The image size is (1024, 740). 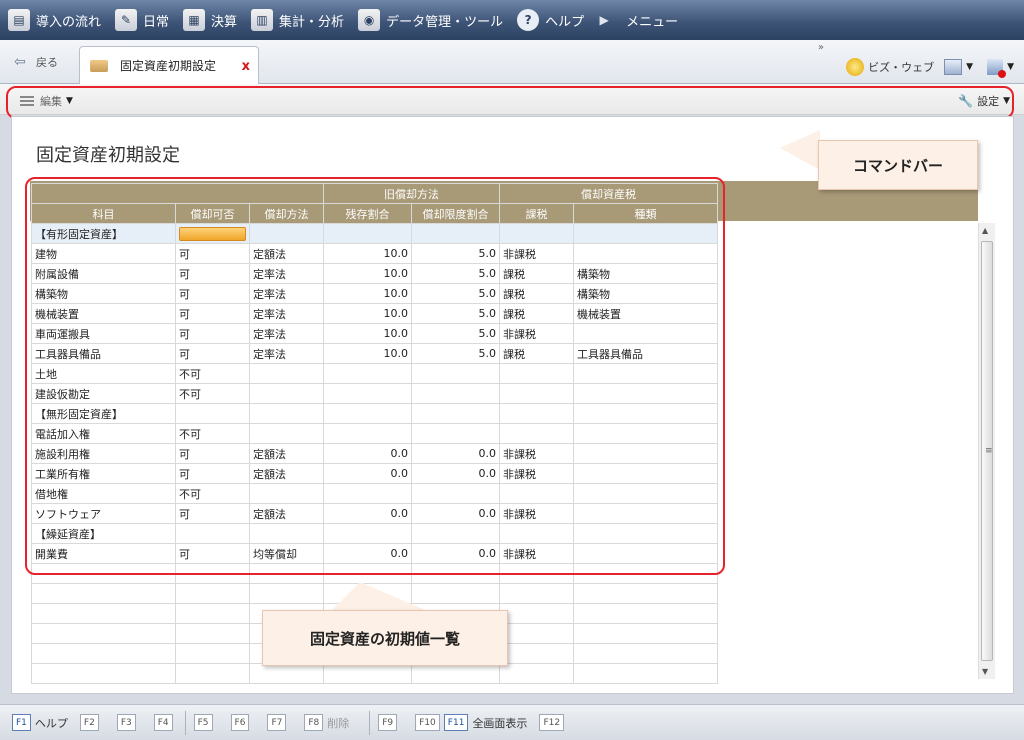 What do you see at coordinates (984, 101) in the screenshot?
I see `settings-menu-button: 🔧 設定 ▼` at bounding box center [984, 101].